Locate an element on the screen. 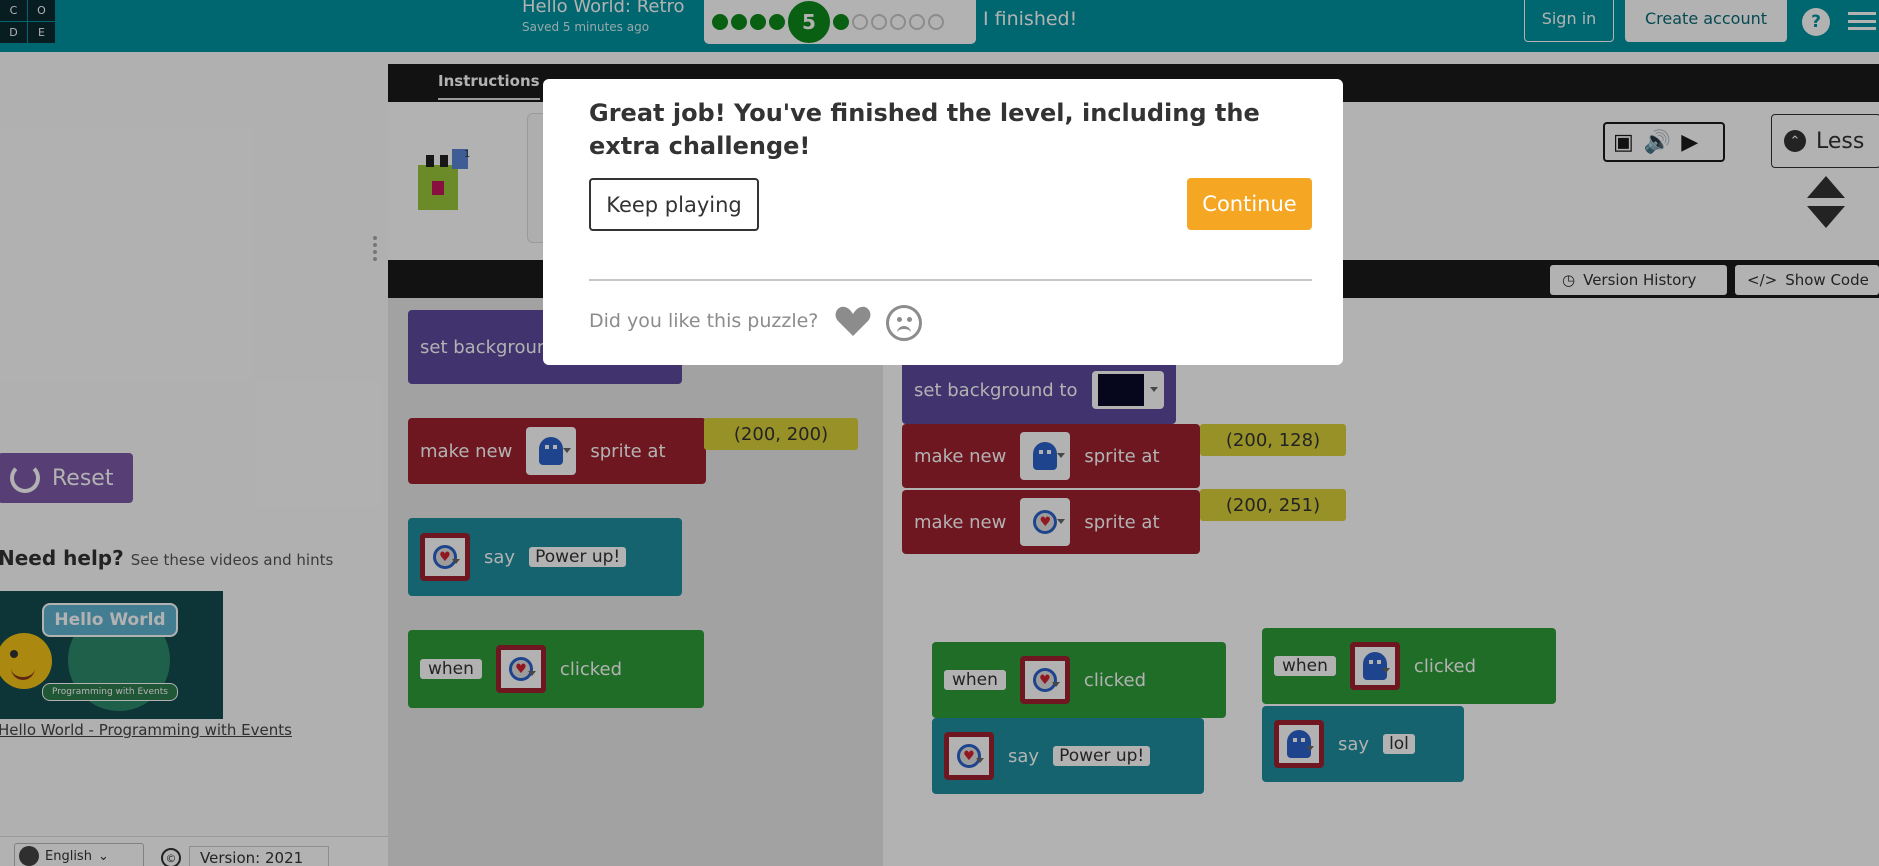  dialog-divider is located at coordinates (950, 280).